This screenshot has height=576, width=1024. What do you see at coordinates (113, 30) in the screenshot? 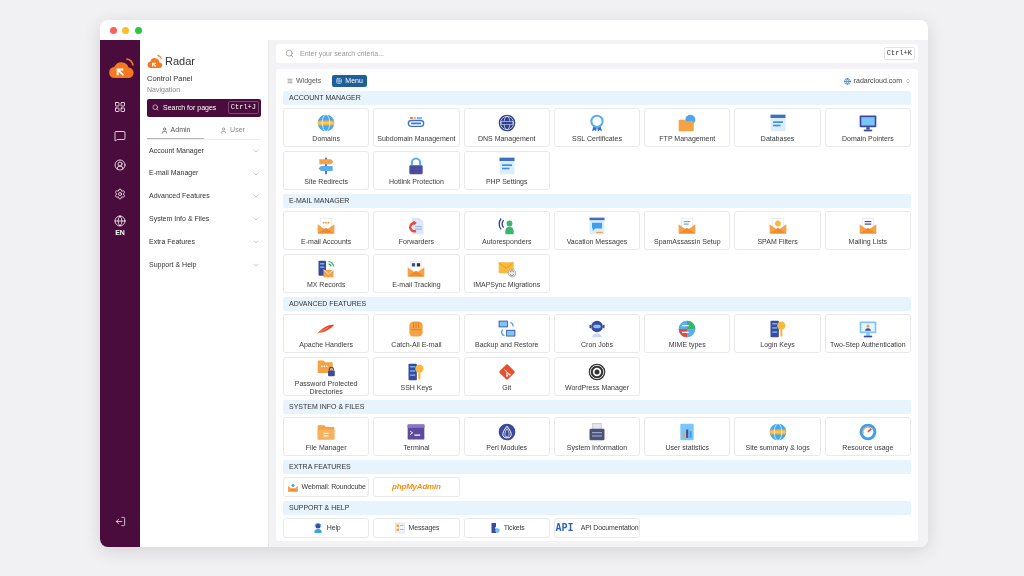
I see `window-close-icon` at bounding box center [113, 30].